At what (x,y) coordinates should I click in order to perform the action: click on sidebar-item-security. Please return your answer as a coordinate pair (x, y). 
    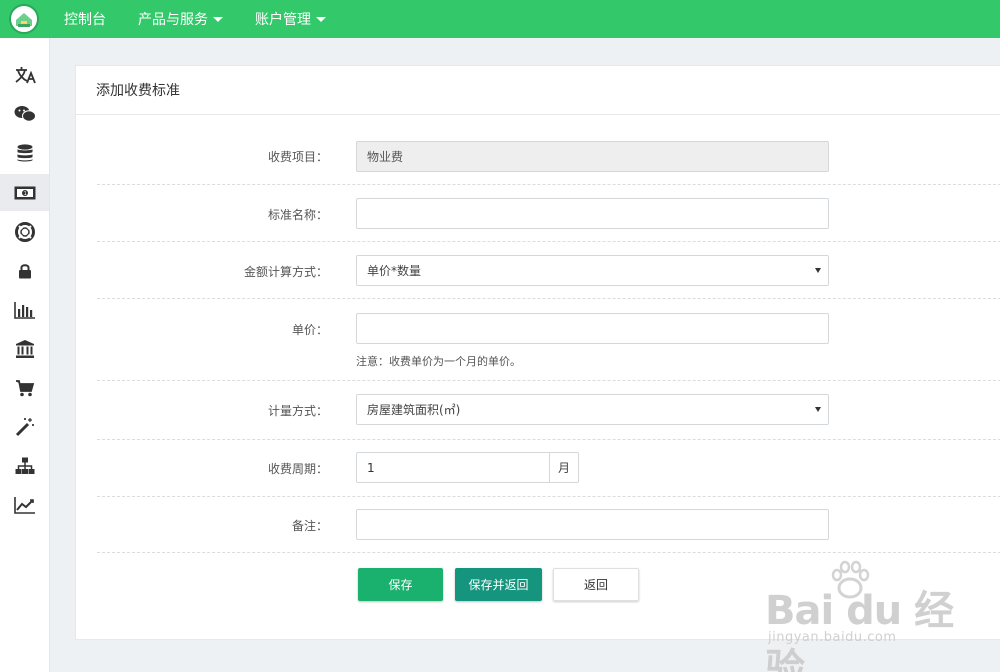
    Looking at the image, I should click on (24, 270).